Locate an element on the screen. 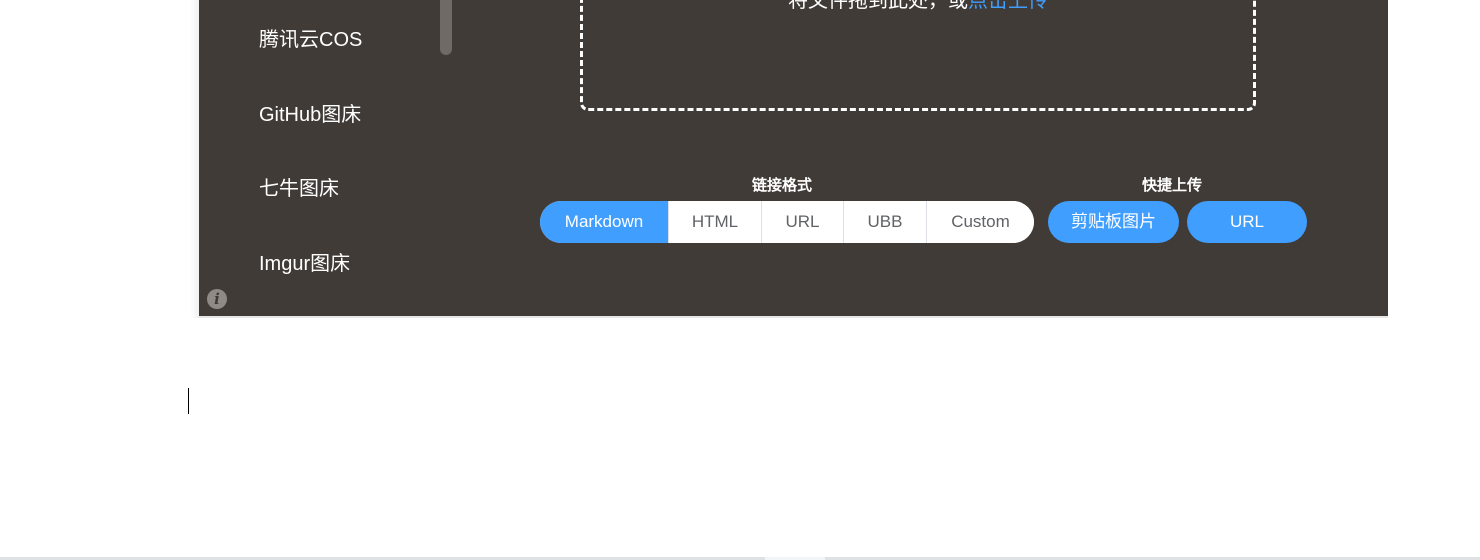 The width and height of the screenshot is (1480, 560). sidebar-item-label: GitHub图床 is located at coordinates (310, 115).